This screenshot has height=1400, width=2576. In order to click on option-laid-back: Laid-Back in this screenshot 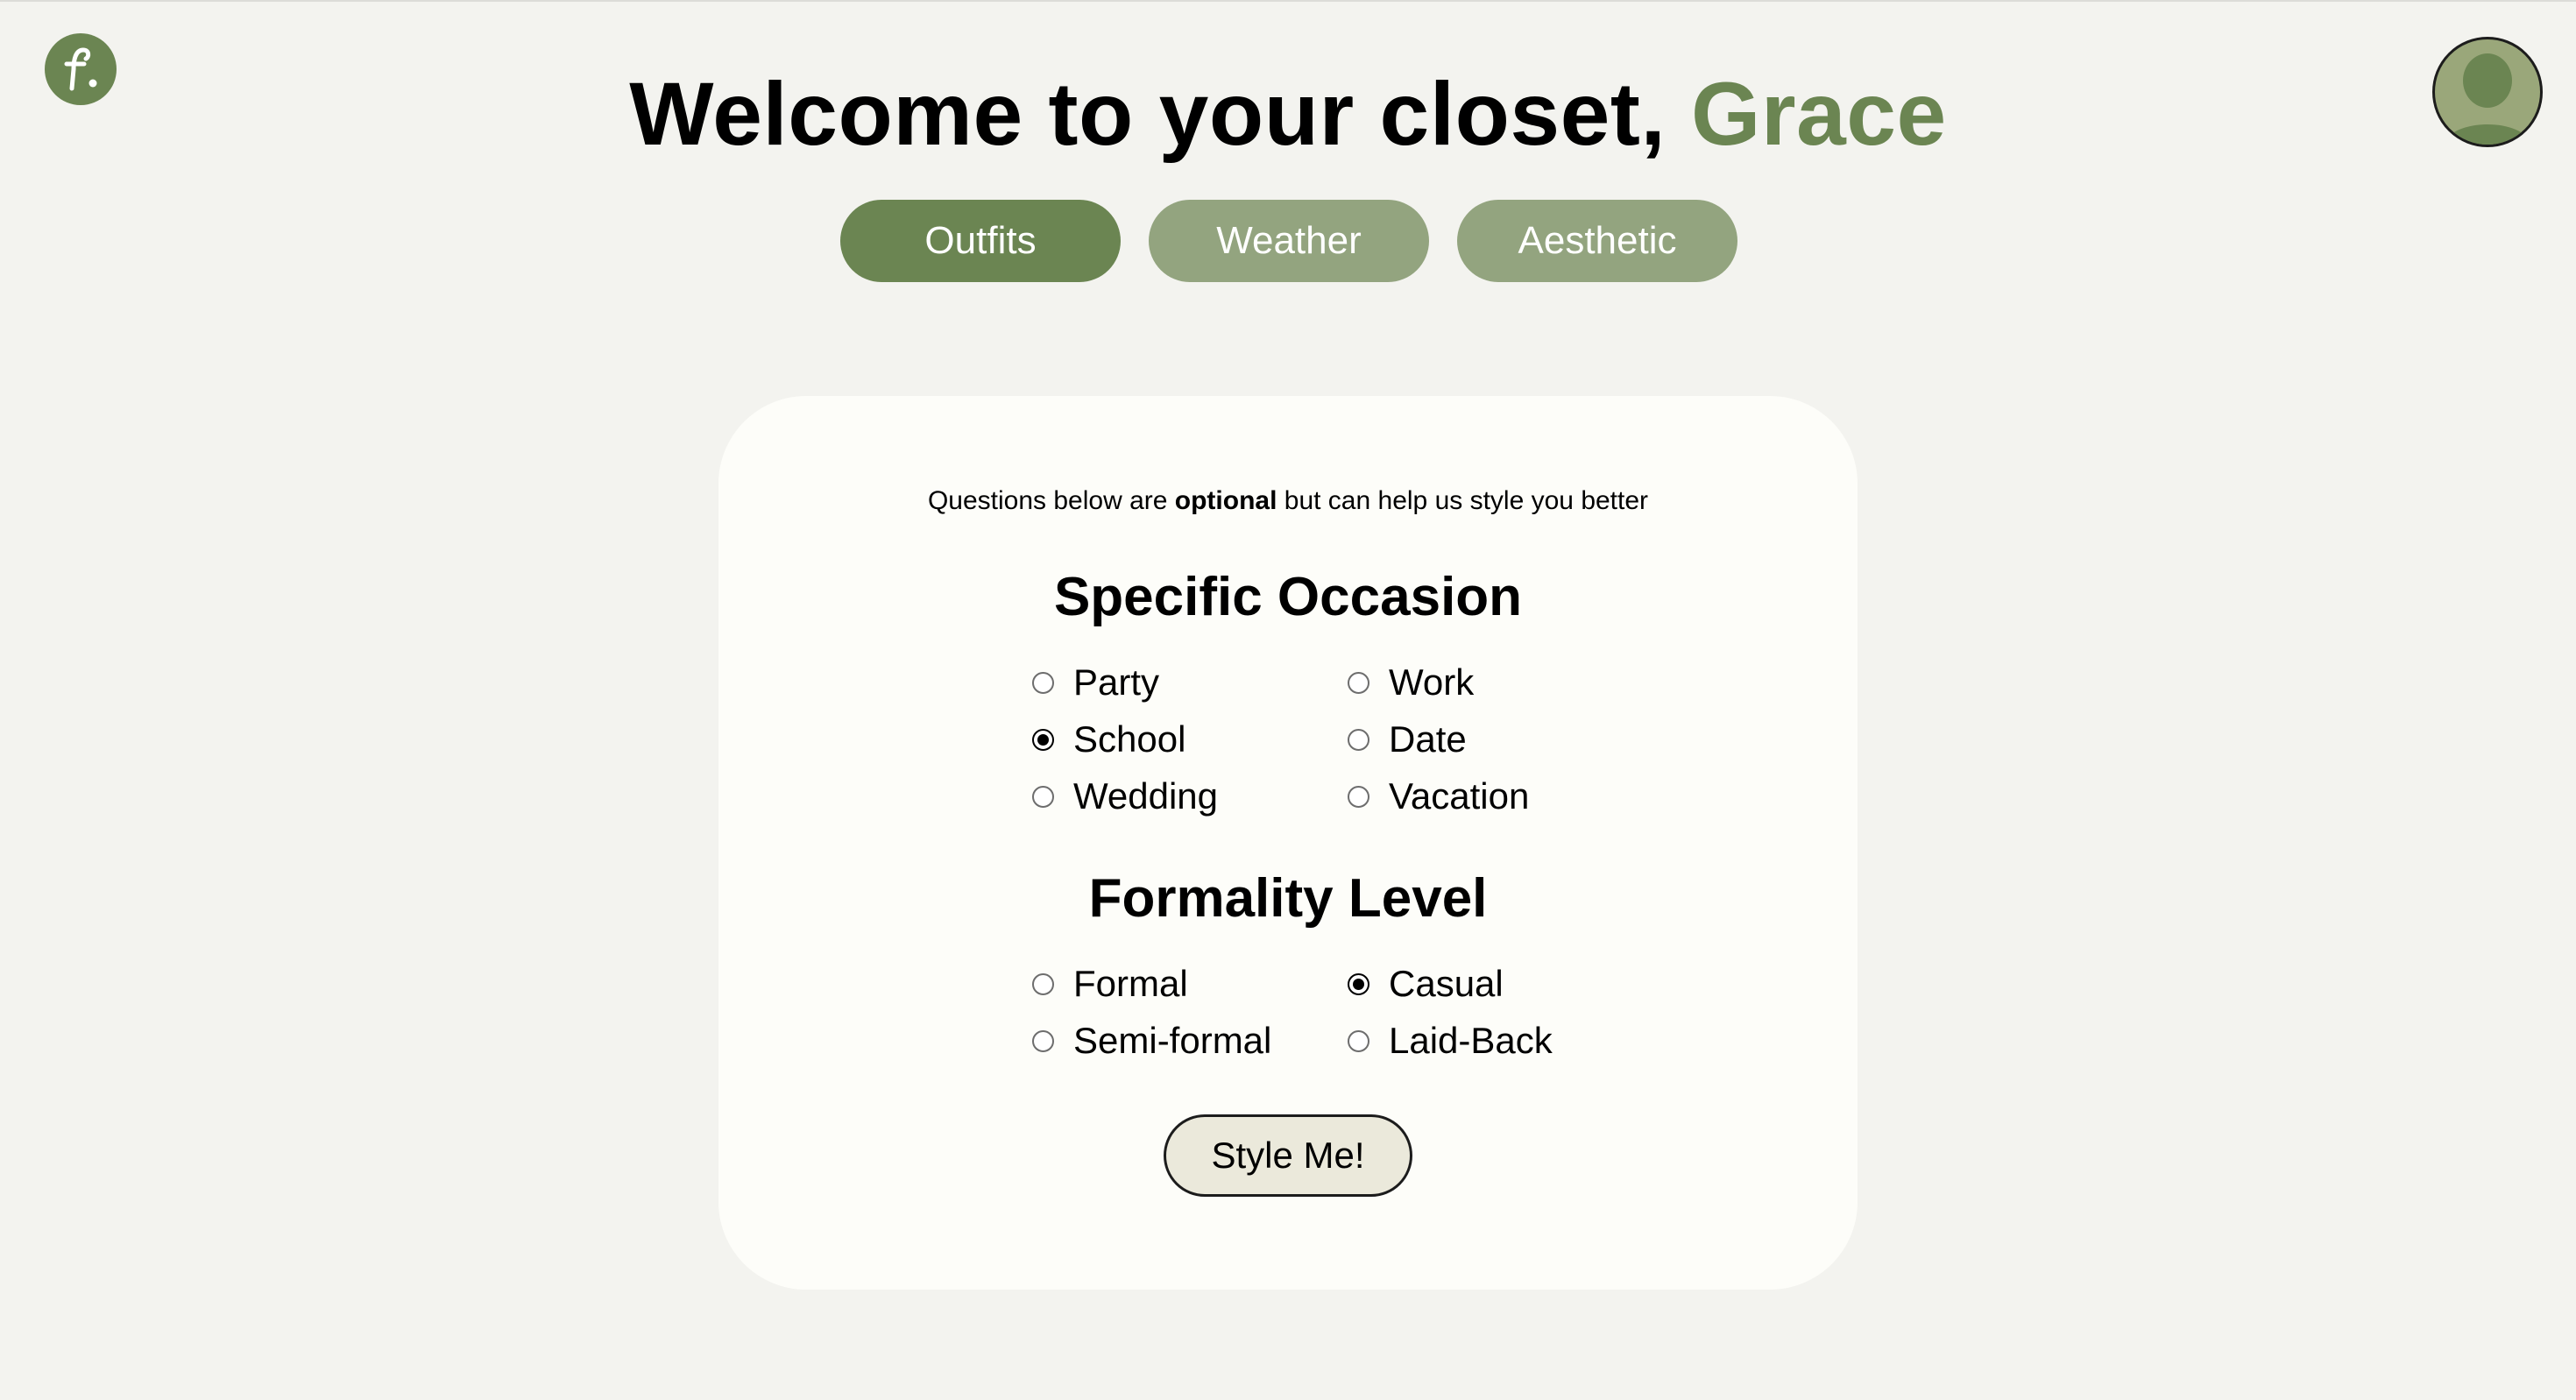, I will do `click(1450, 1041)`.